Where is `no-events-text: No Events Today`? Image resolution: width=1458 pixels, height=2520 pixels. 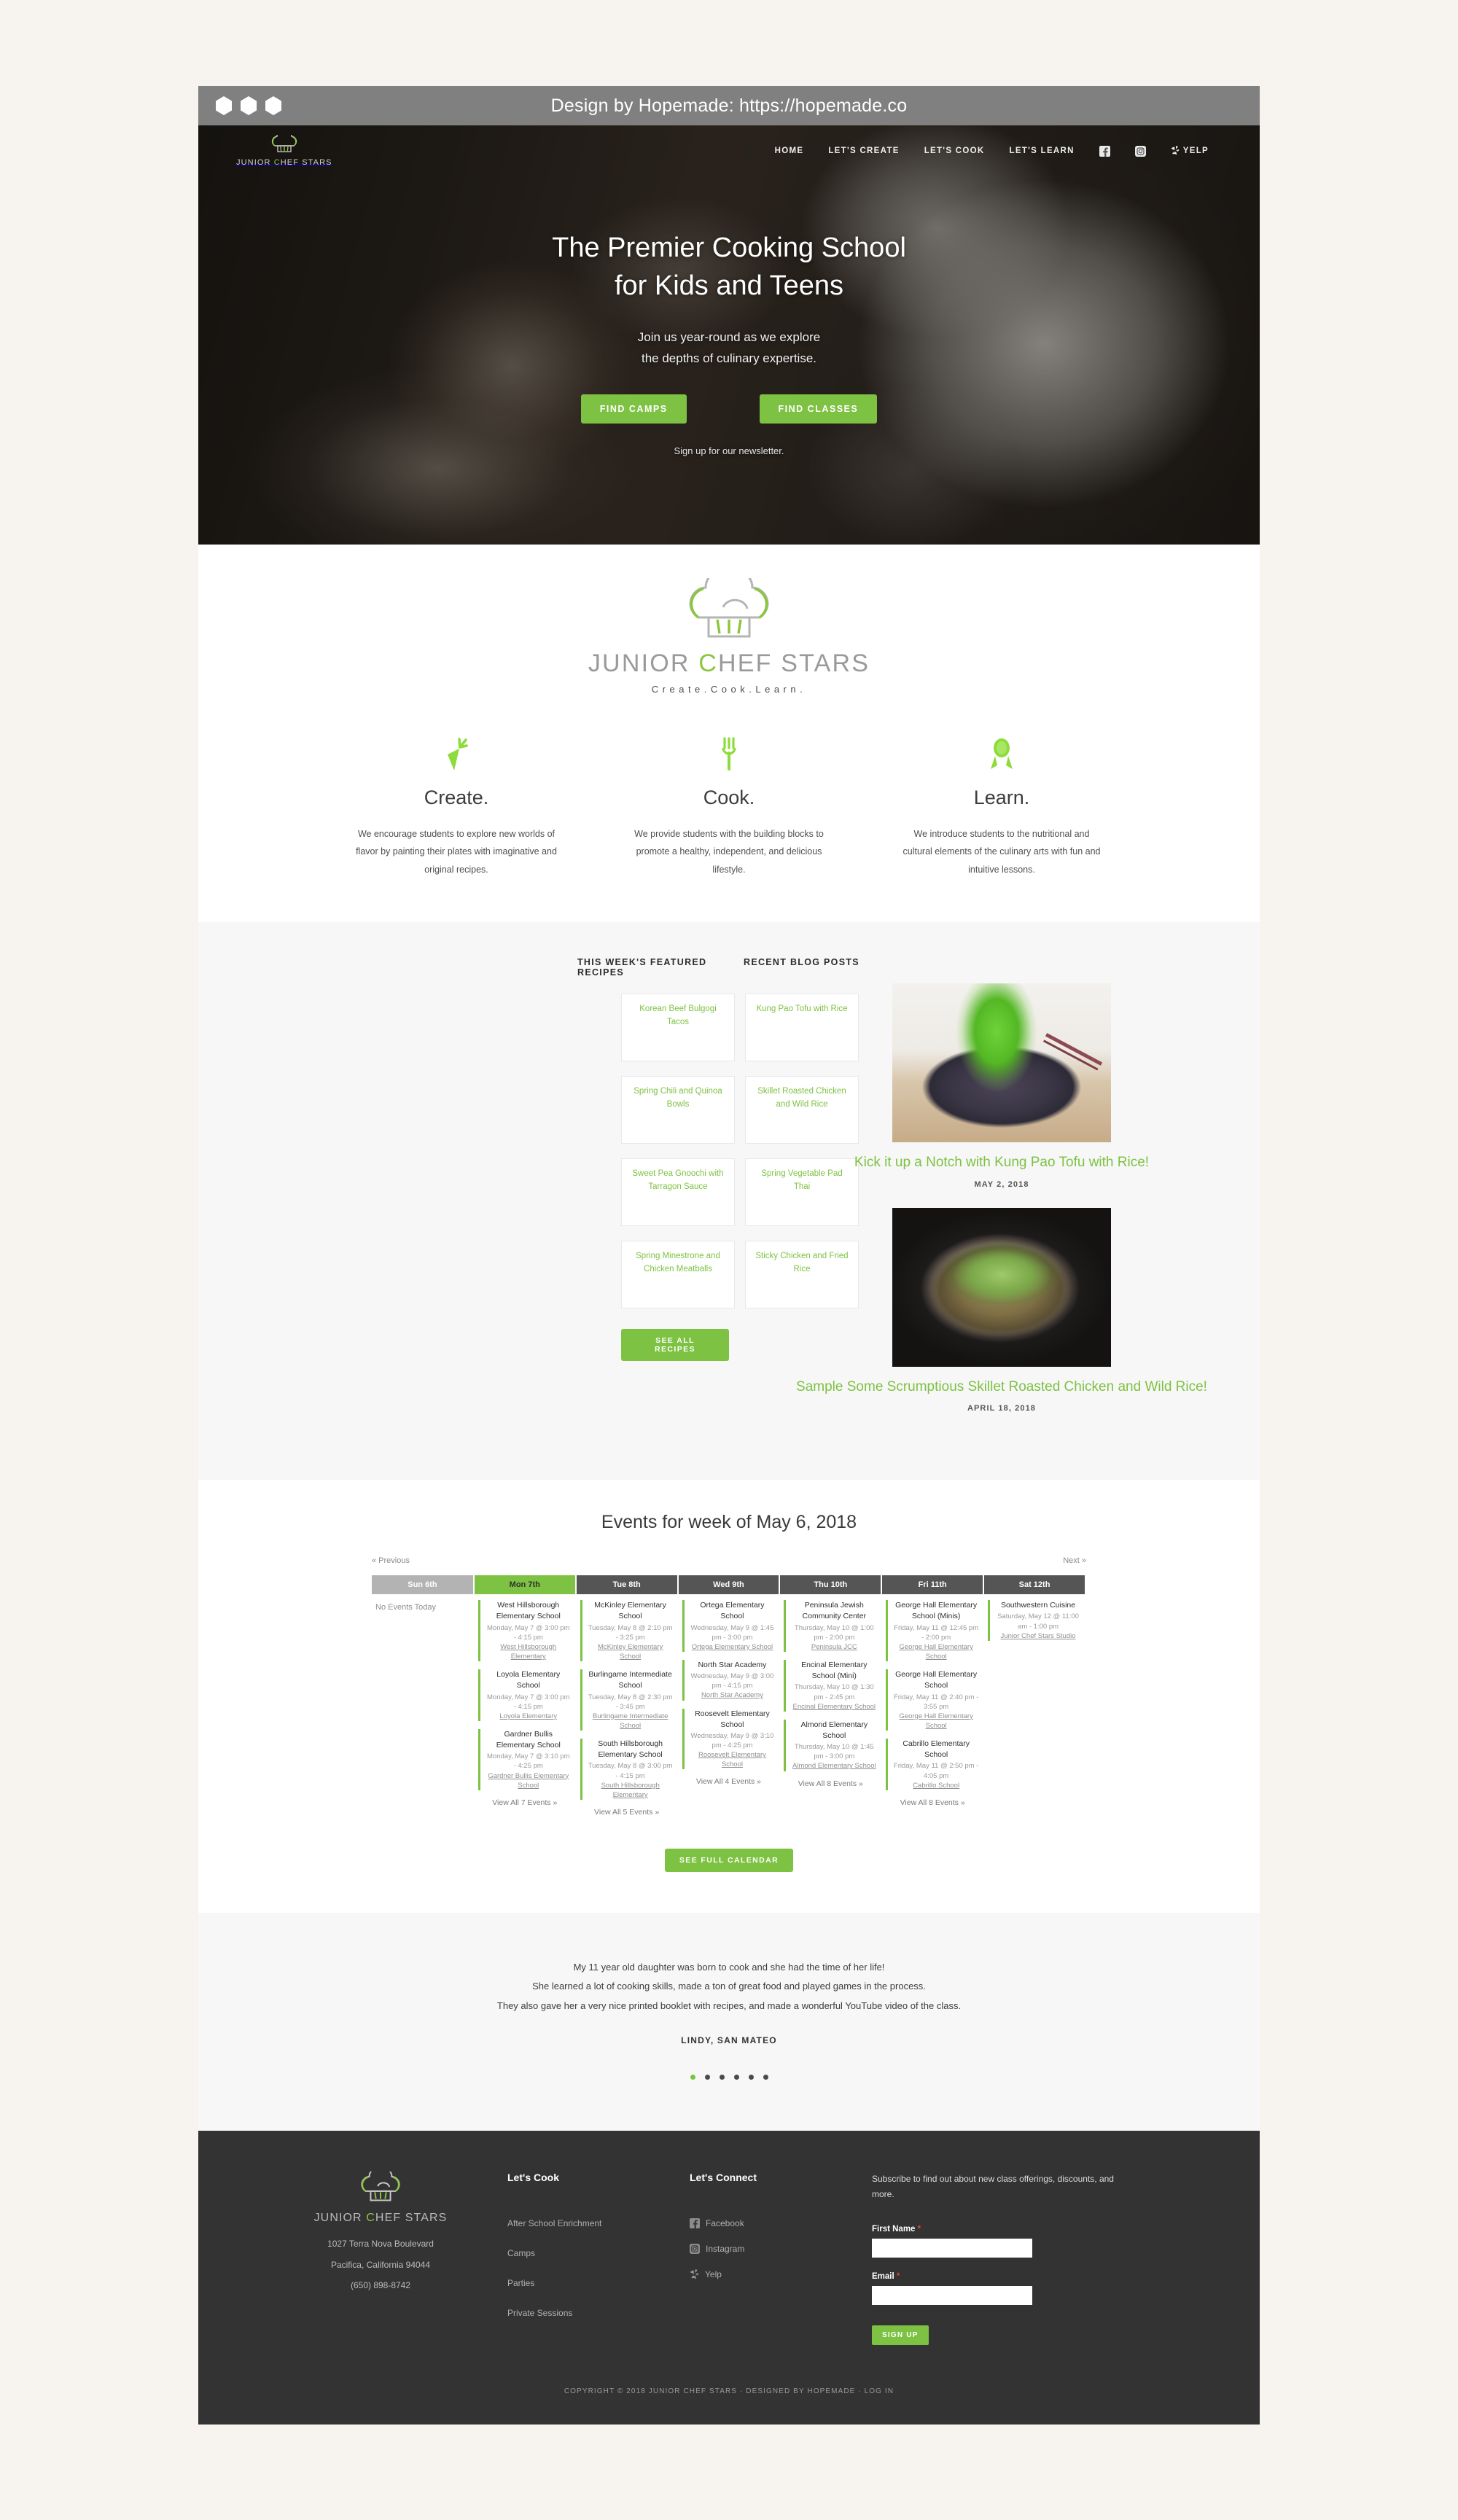
no-events-text: No Events Today is located at coordinates (405, 1607).